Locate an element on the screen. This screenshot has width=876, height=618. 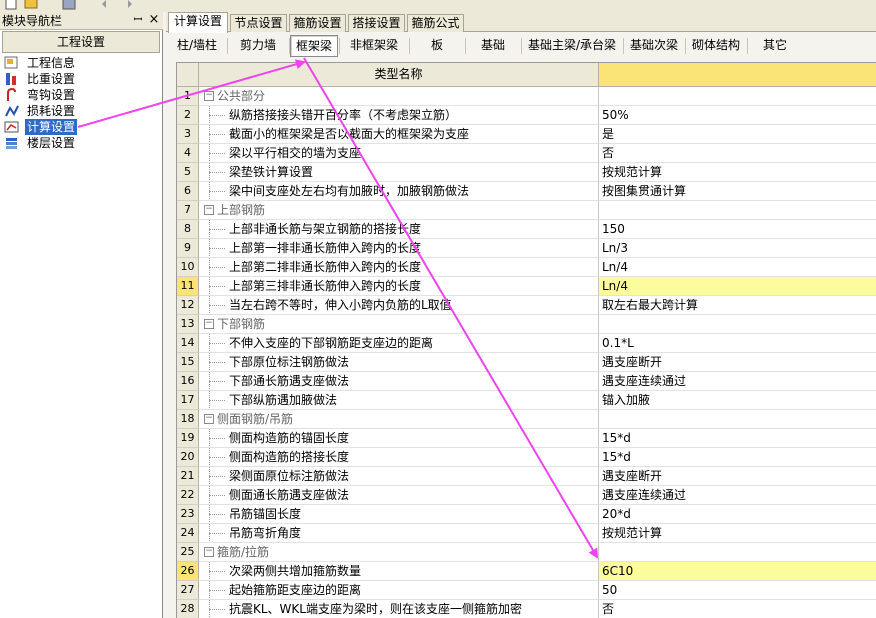
nav-item-weight-settings: 比重设置 is located at coordinates (79, 79).